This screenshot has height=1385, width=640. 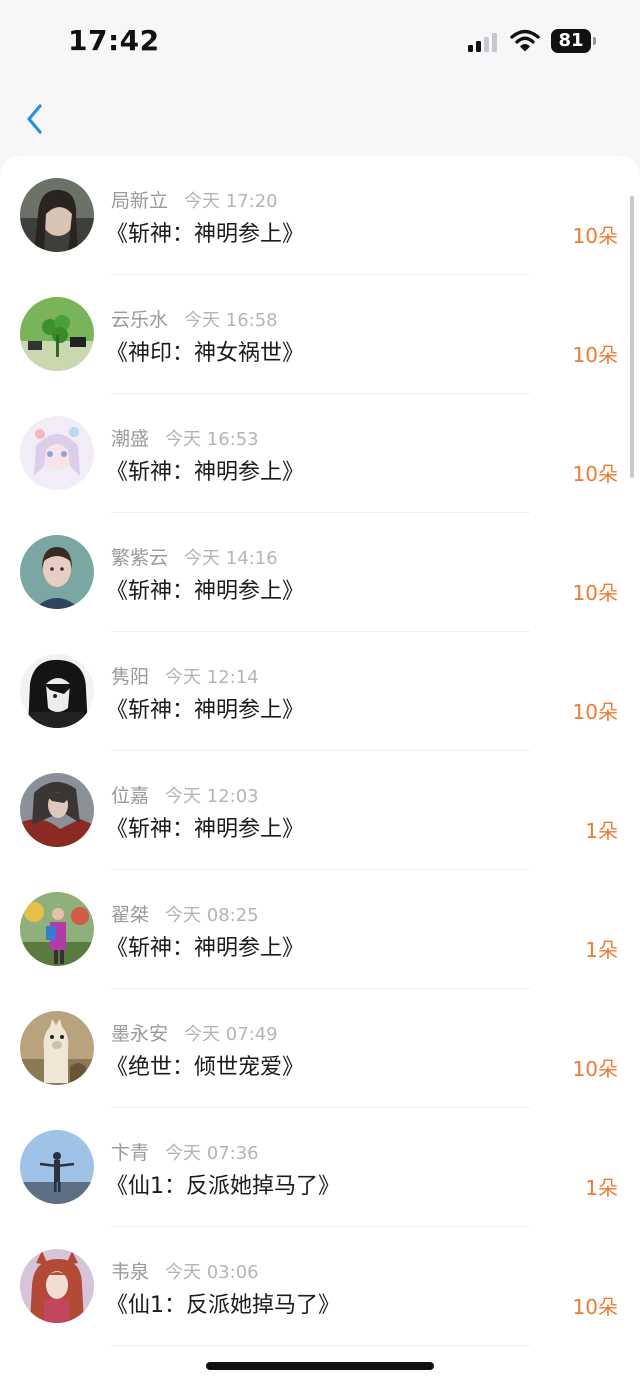 I want to click on item-meta: 繁紫云 今天 14:16, so click(x=194, y=556).